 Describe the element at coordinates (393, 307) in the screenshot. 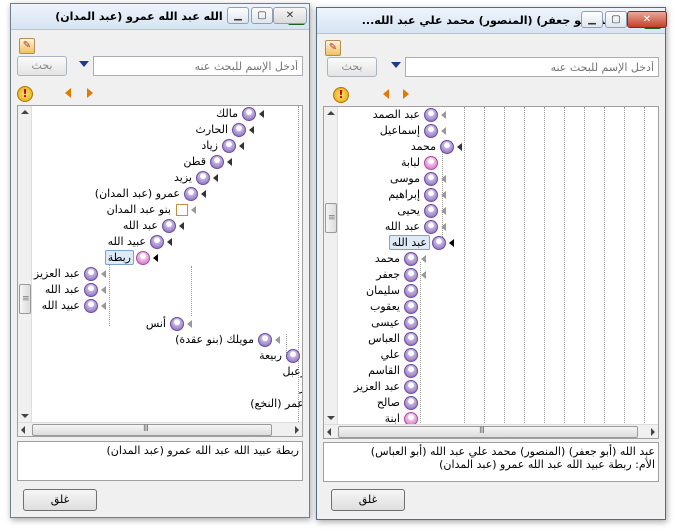

I see `tree-node: يعقوب` at that location.